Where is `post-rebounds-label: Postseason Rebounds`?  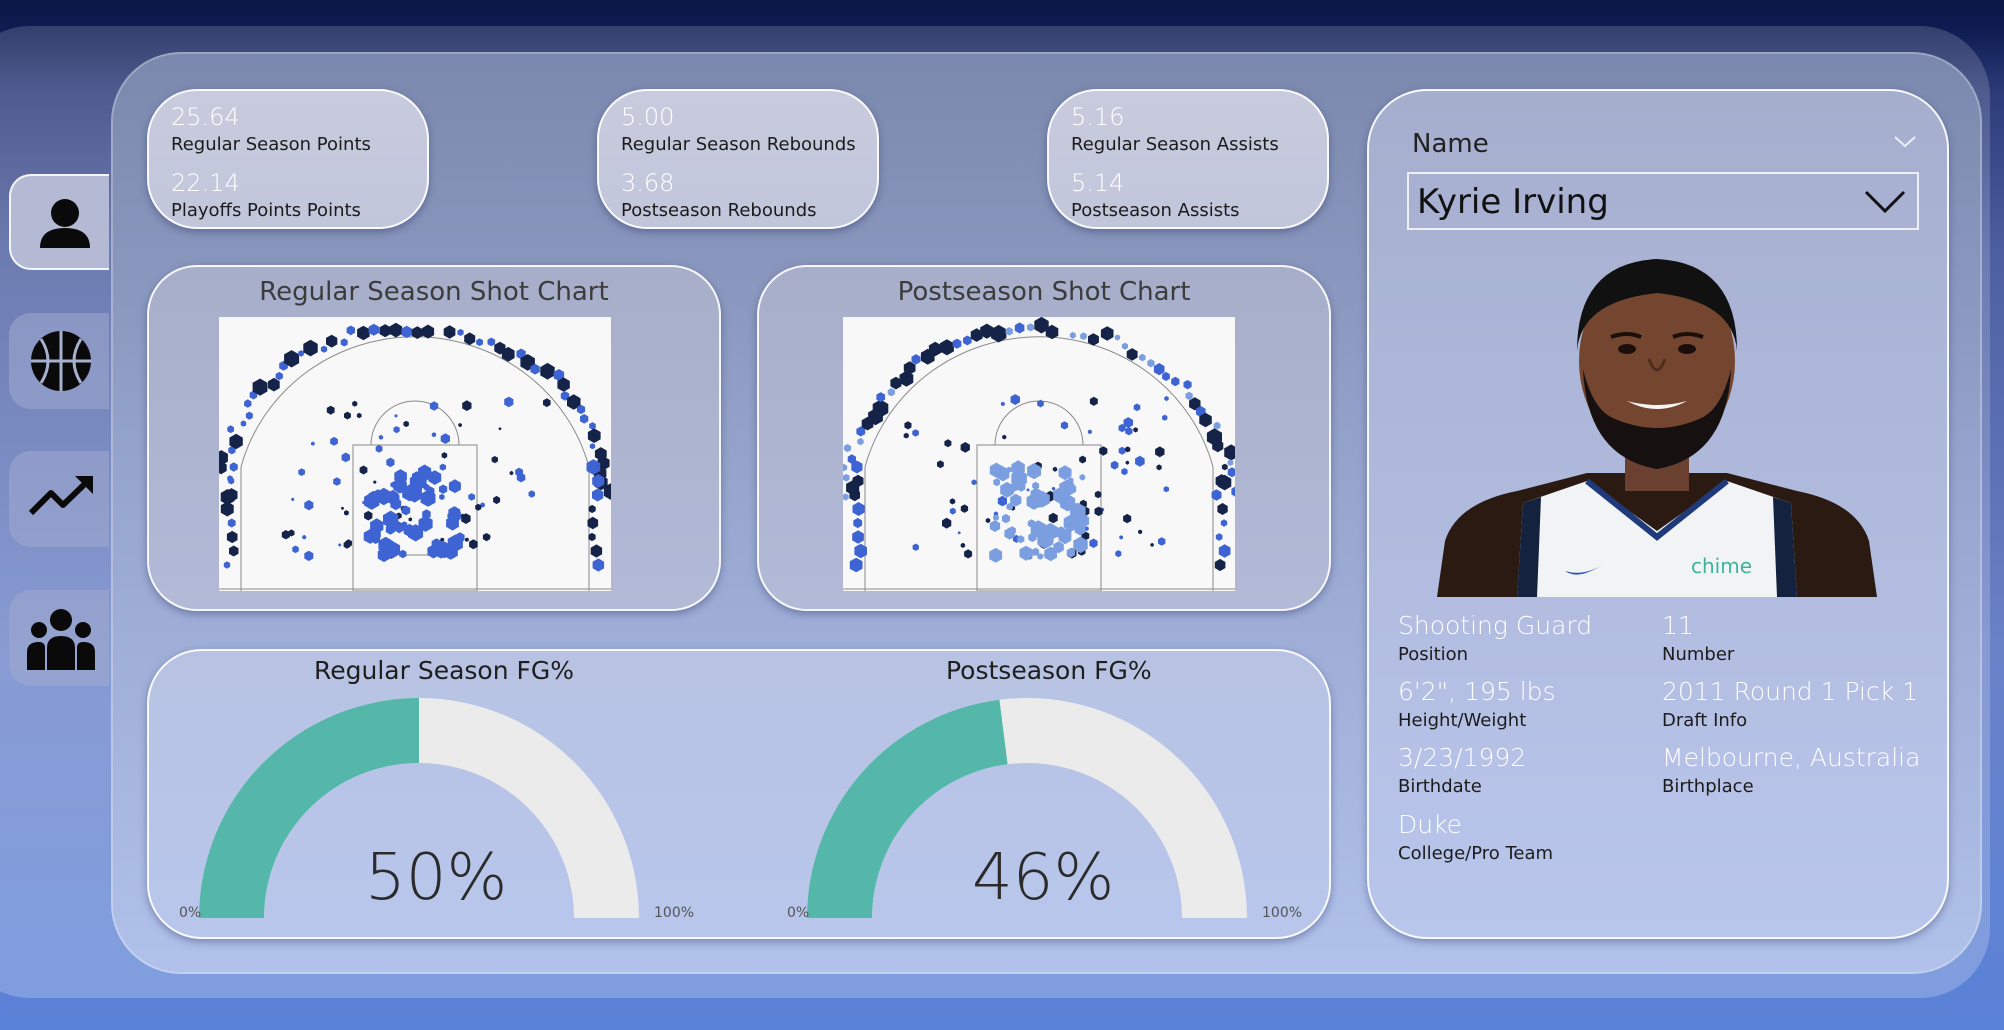
post-rebounds-label: Postseason Rebounds is located at coordinates (719, 210).